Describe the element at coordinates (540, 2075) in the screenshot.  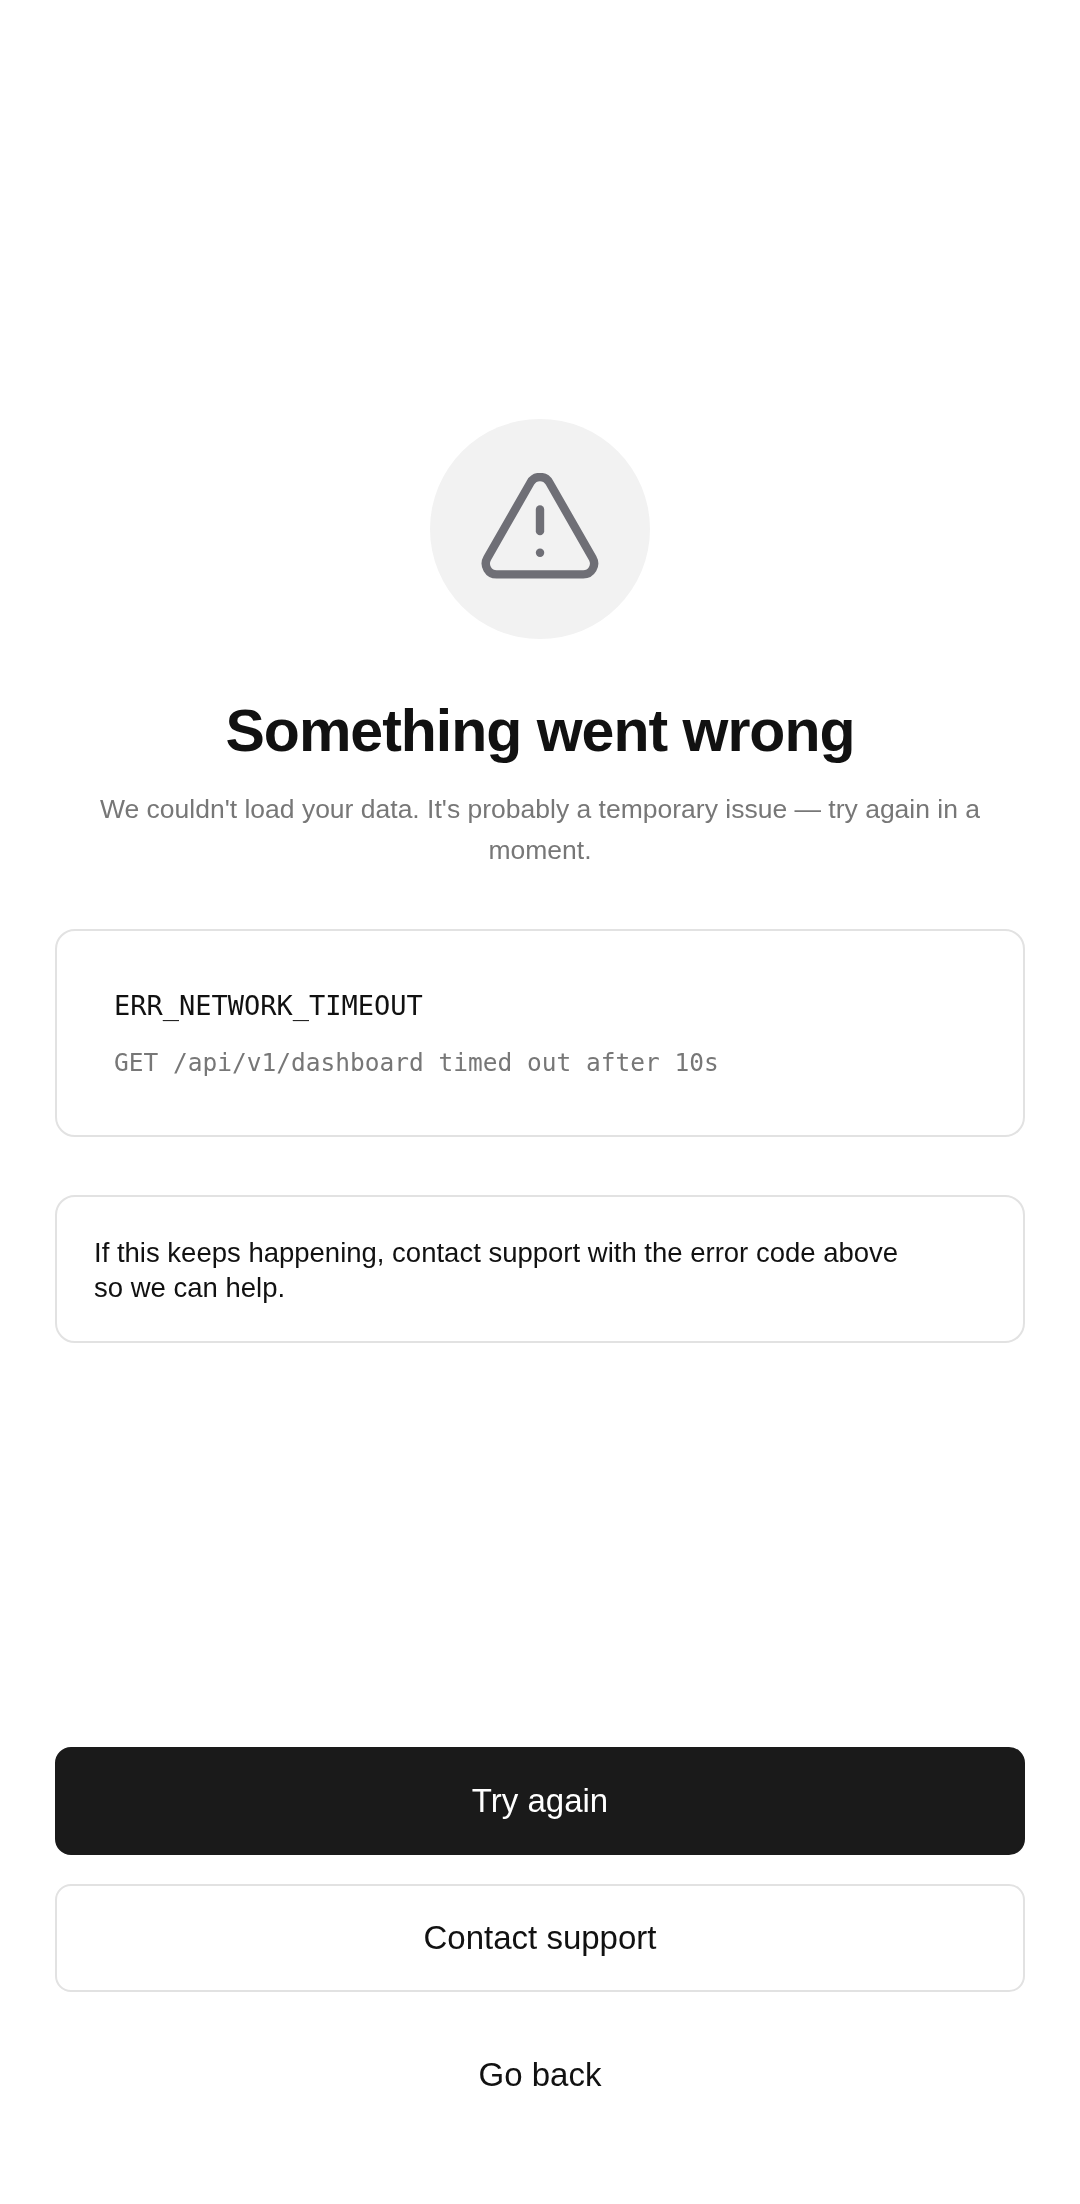
I see `go-back-button: Go back` at that location.